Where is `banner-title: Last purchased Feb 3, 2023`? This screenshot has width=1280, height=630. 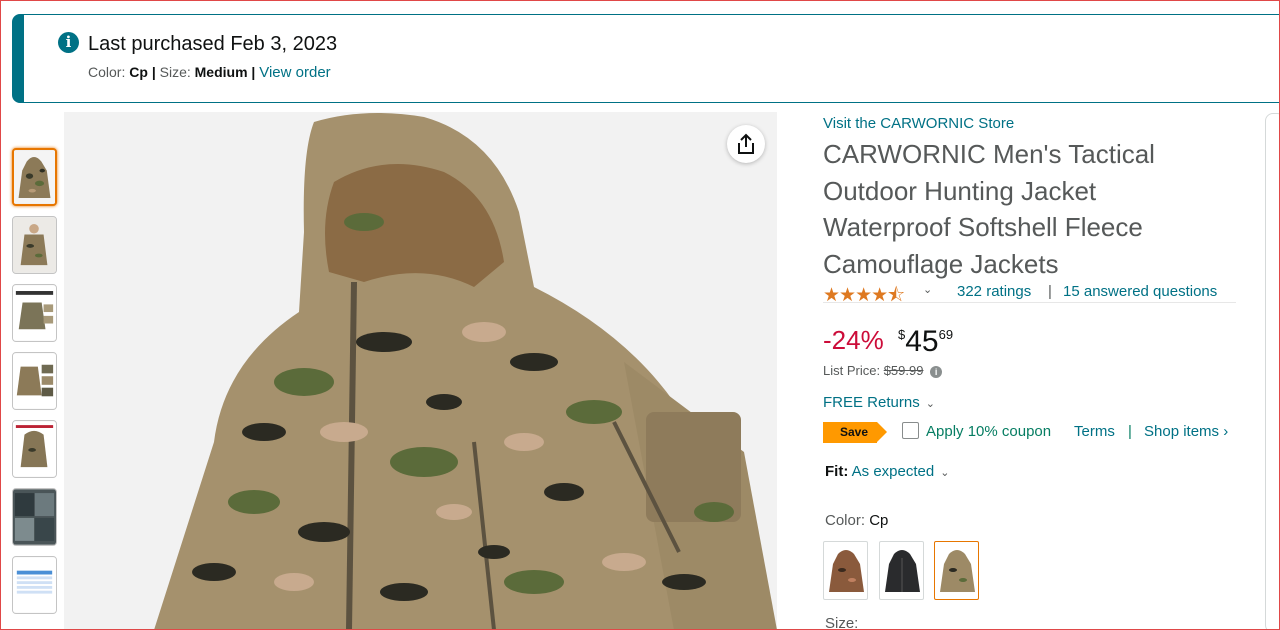 banner-title: Last purchased Feb 3, 2023 is located at coordinates (213, 44).